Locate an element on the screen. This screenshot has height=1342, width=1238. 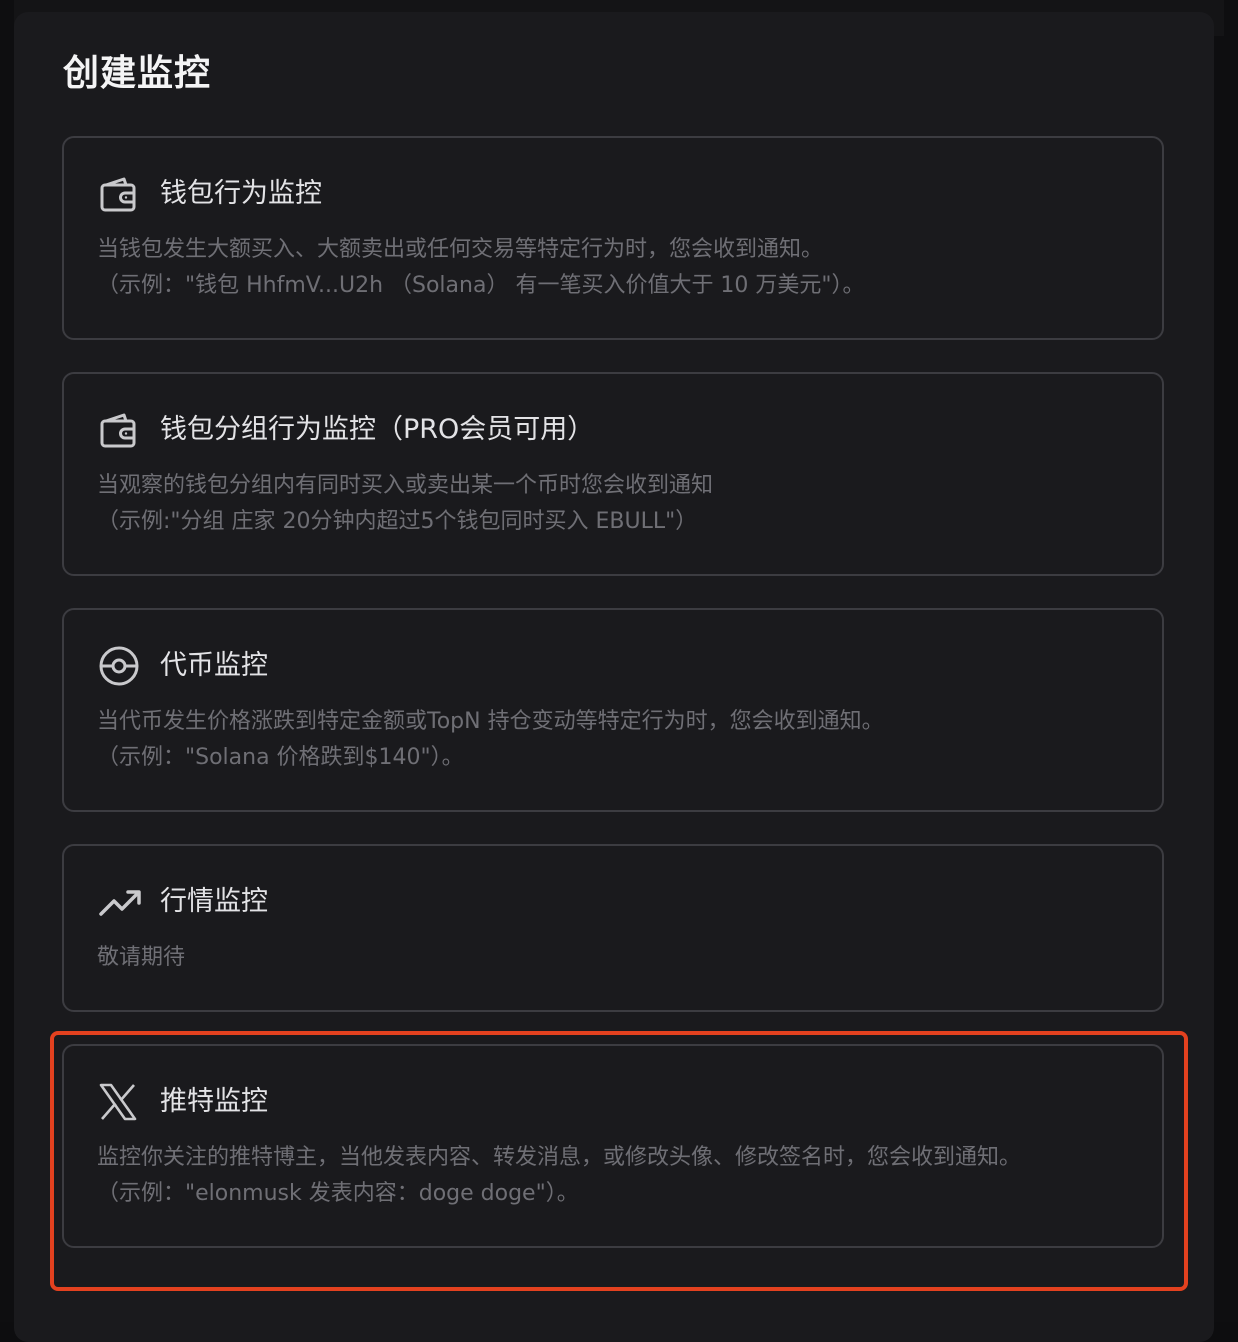
option-header: 钱包分组行为监控（PRO会员可用） is located at coordinates (346, 430).